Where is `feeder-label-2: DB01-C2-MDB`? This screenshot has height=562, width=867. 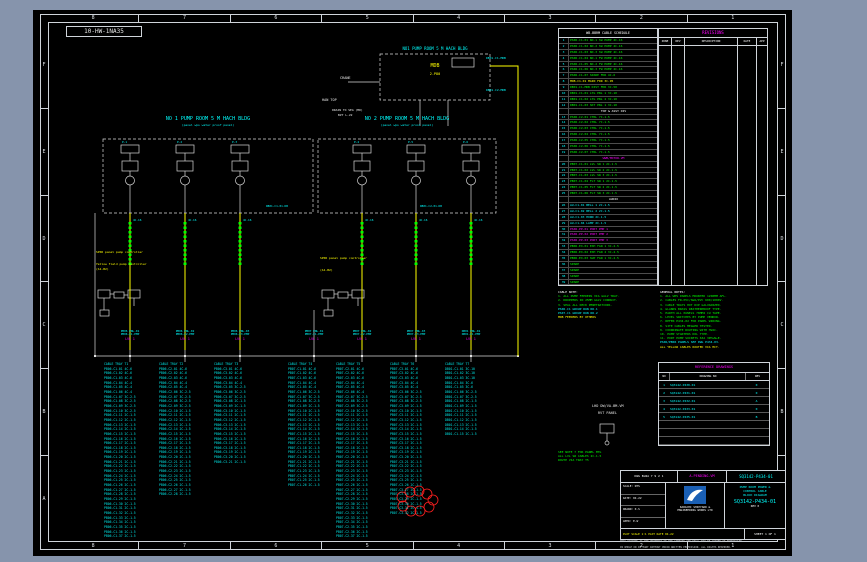 feeder-label-2: DB01-C2-MDB is located at coordinates (496, 90).